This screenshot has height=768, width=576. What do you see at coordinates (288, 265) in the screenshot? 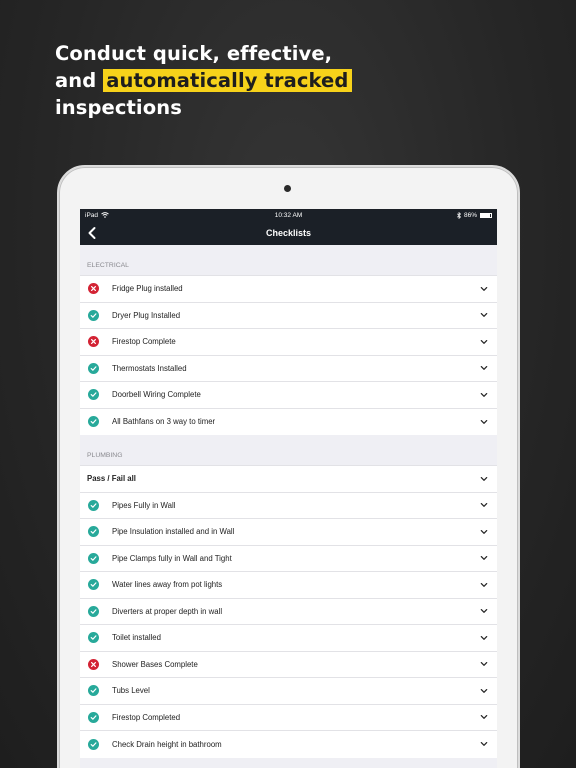
I see `section-header: ELECTRICAL` at bounding box center [288, 265].